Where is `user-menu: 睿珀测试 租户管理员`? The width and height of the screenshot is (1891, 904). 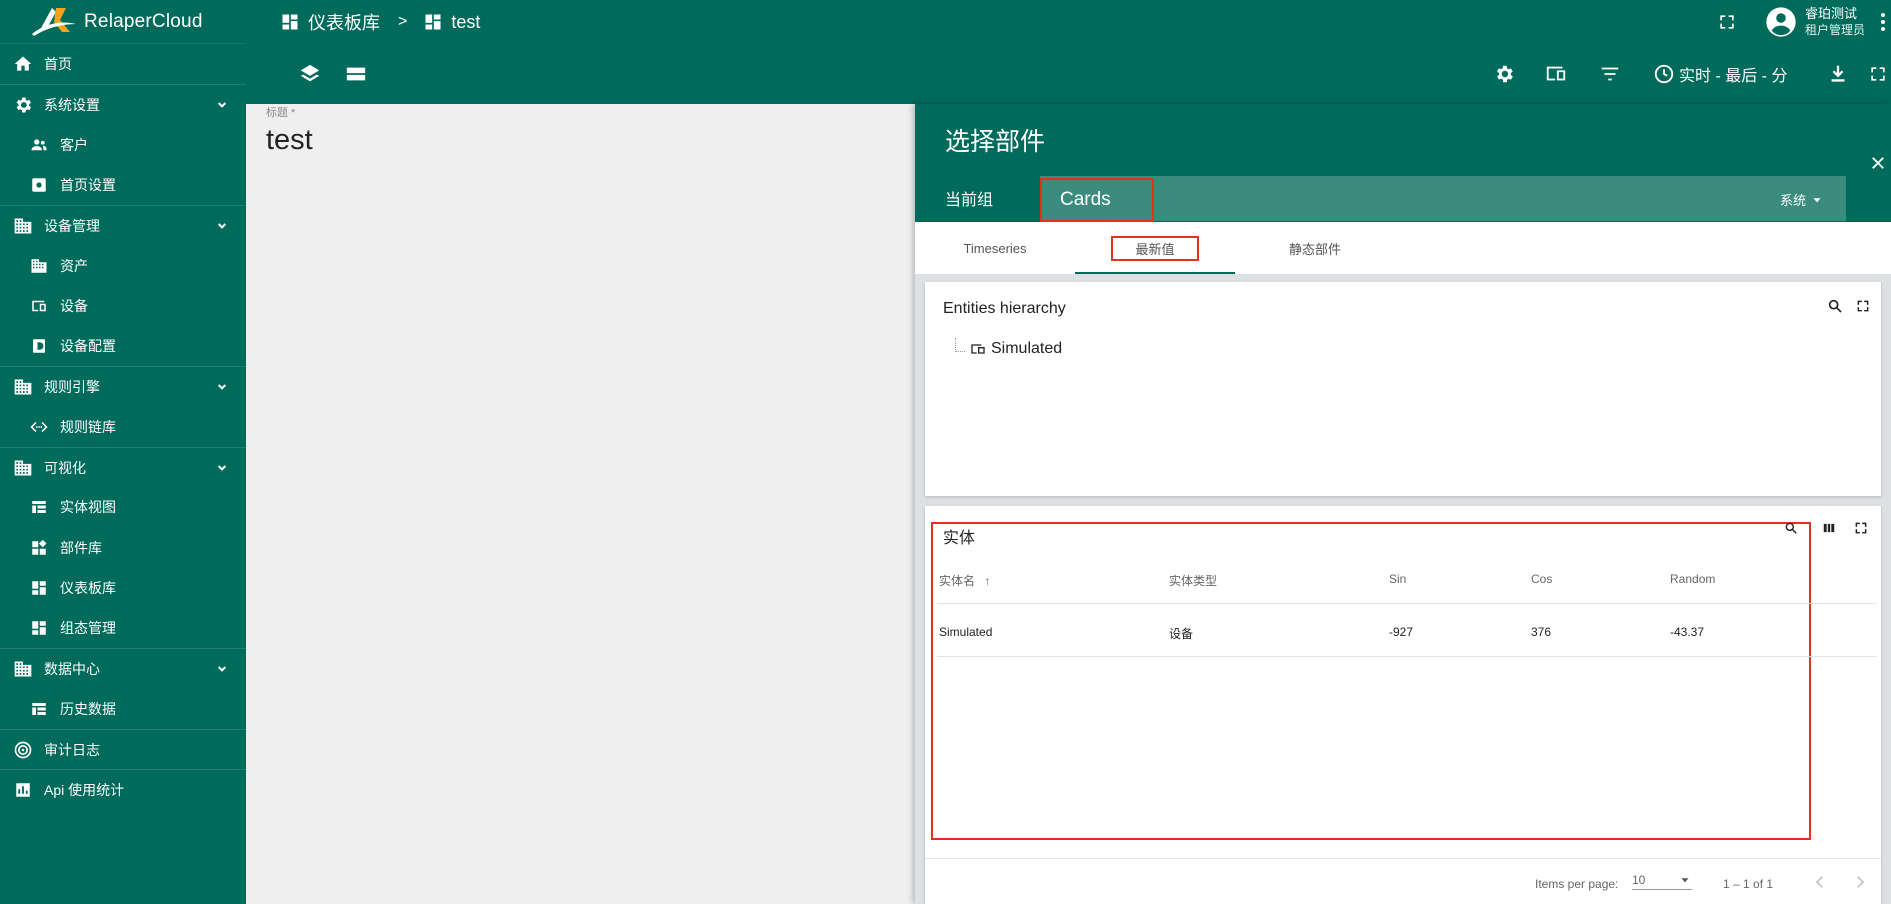 user-menu: 睿珀测试 租户管理员 is located at coordinates (1815, 22).